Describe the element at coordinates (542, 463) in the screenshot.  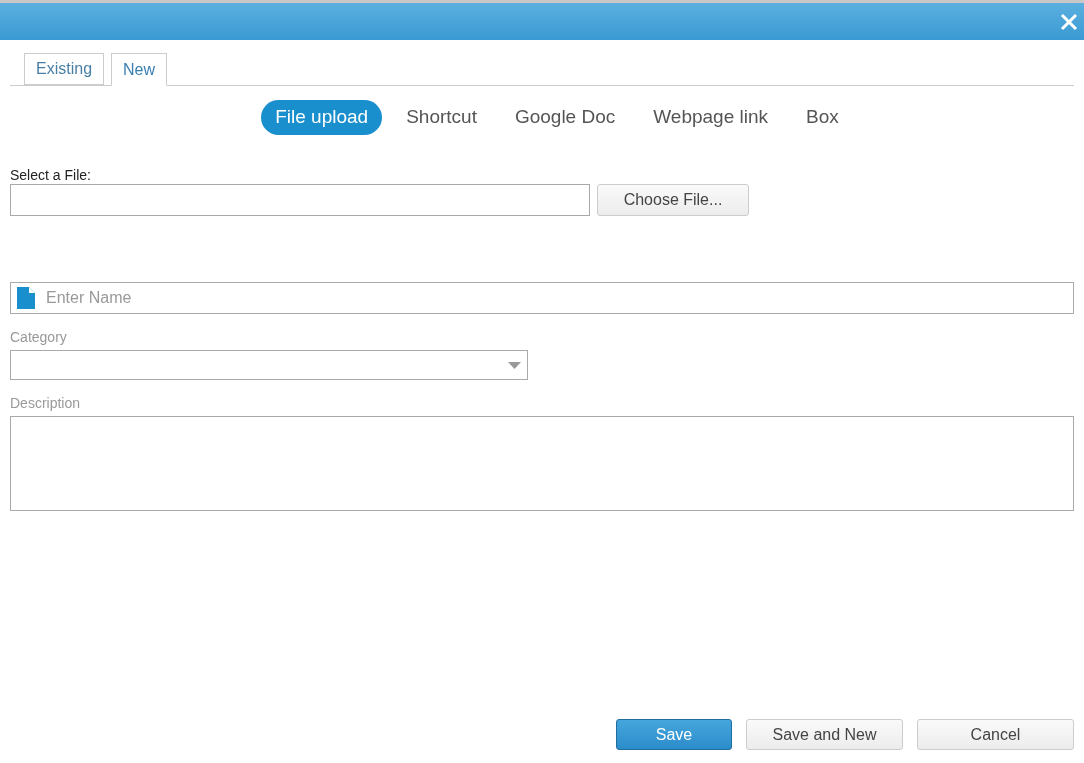
I see `description-field` at that location.